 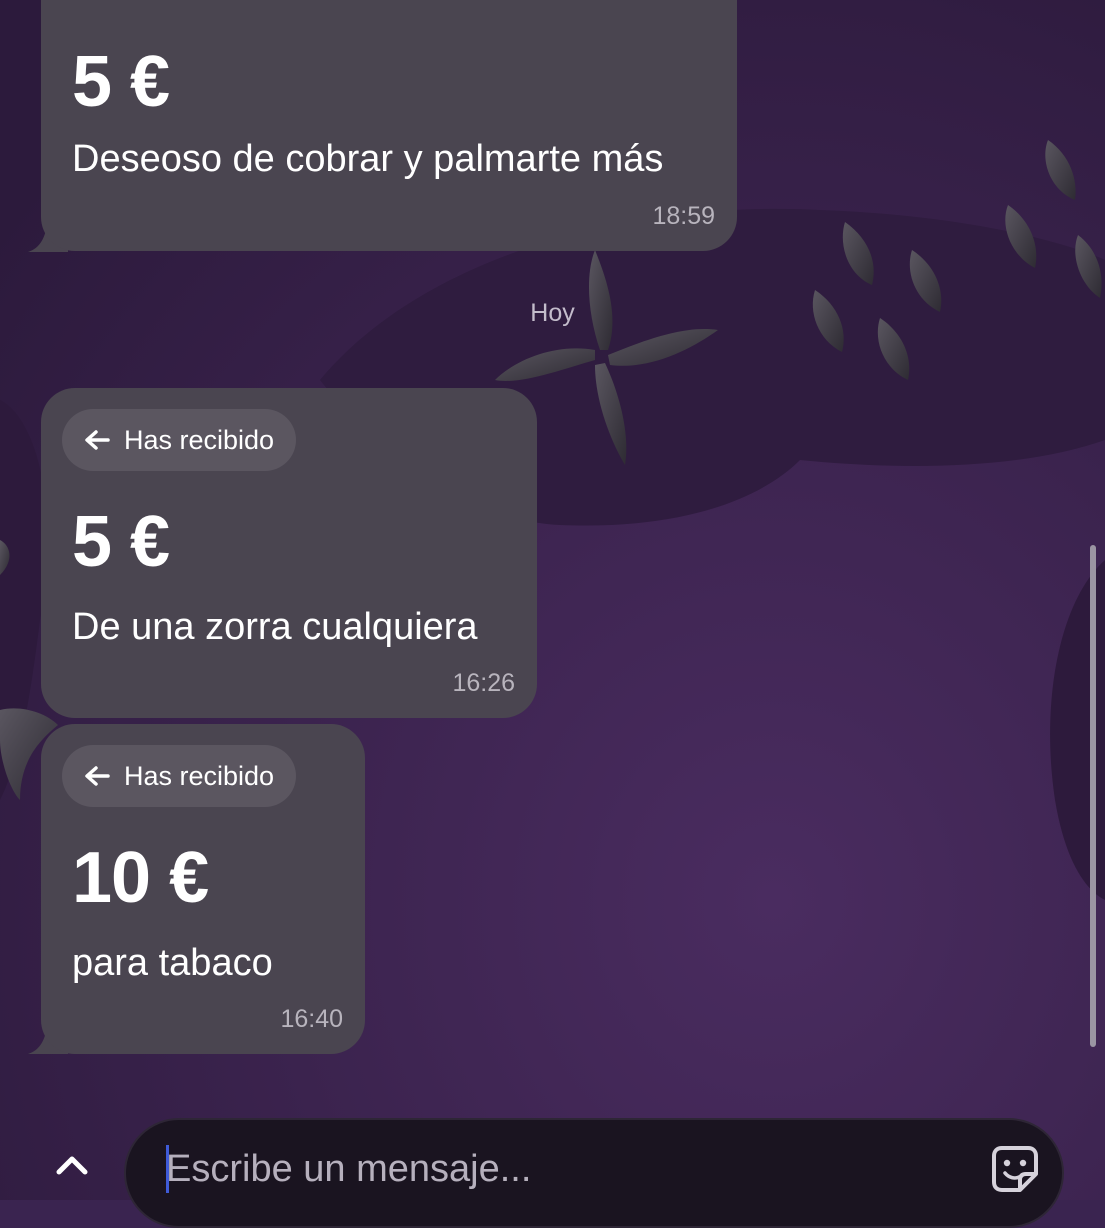 What do you see at coordinates (140, 878) in the screenshot?
I see `message-amount: 10 €` at bounding box center [140, 878].